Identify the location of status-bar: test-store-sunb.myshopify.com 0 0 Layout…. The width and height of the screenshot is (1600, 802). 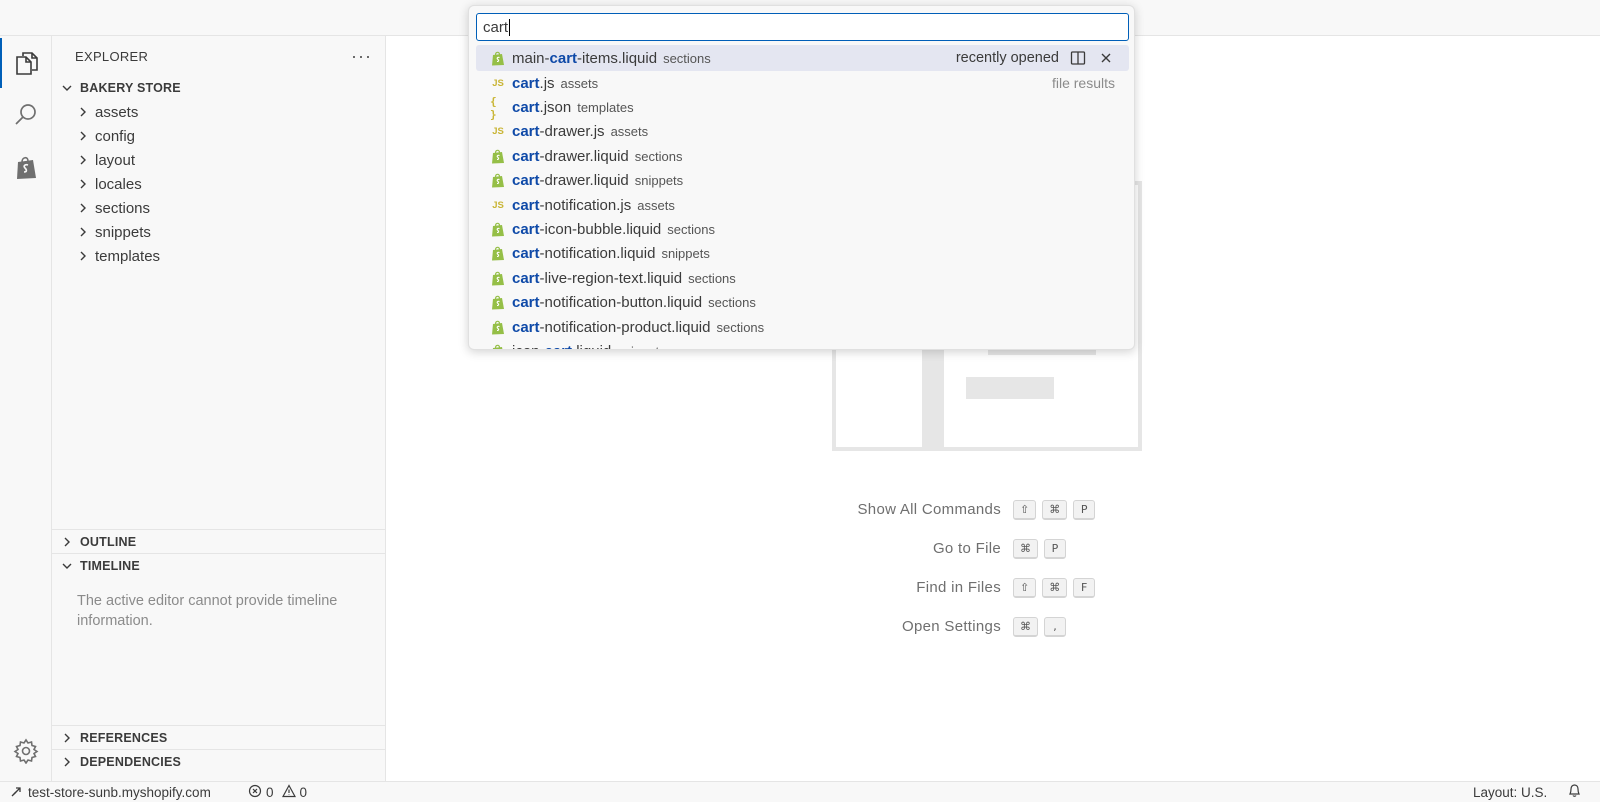
(800, 791).